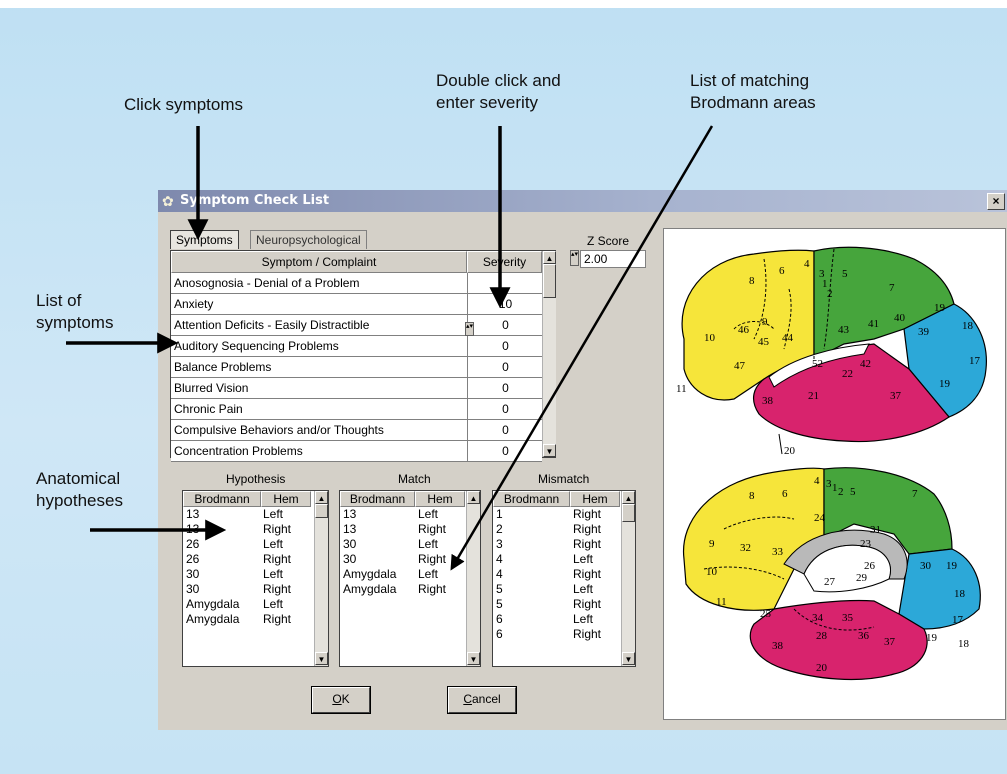 The height and width of the screenshot is (774, 1007). Describe the element at coordinates (996, 201) in the screenshot. I see `close-button: ×` at that location.